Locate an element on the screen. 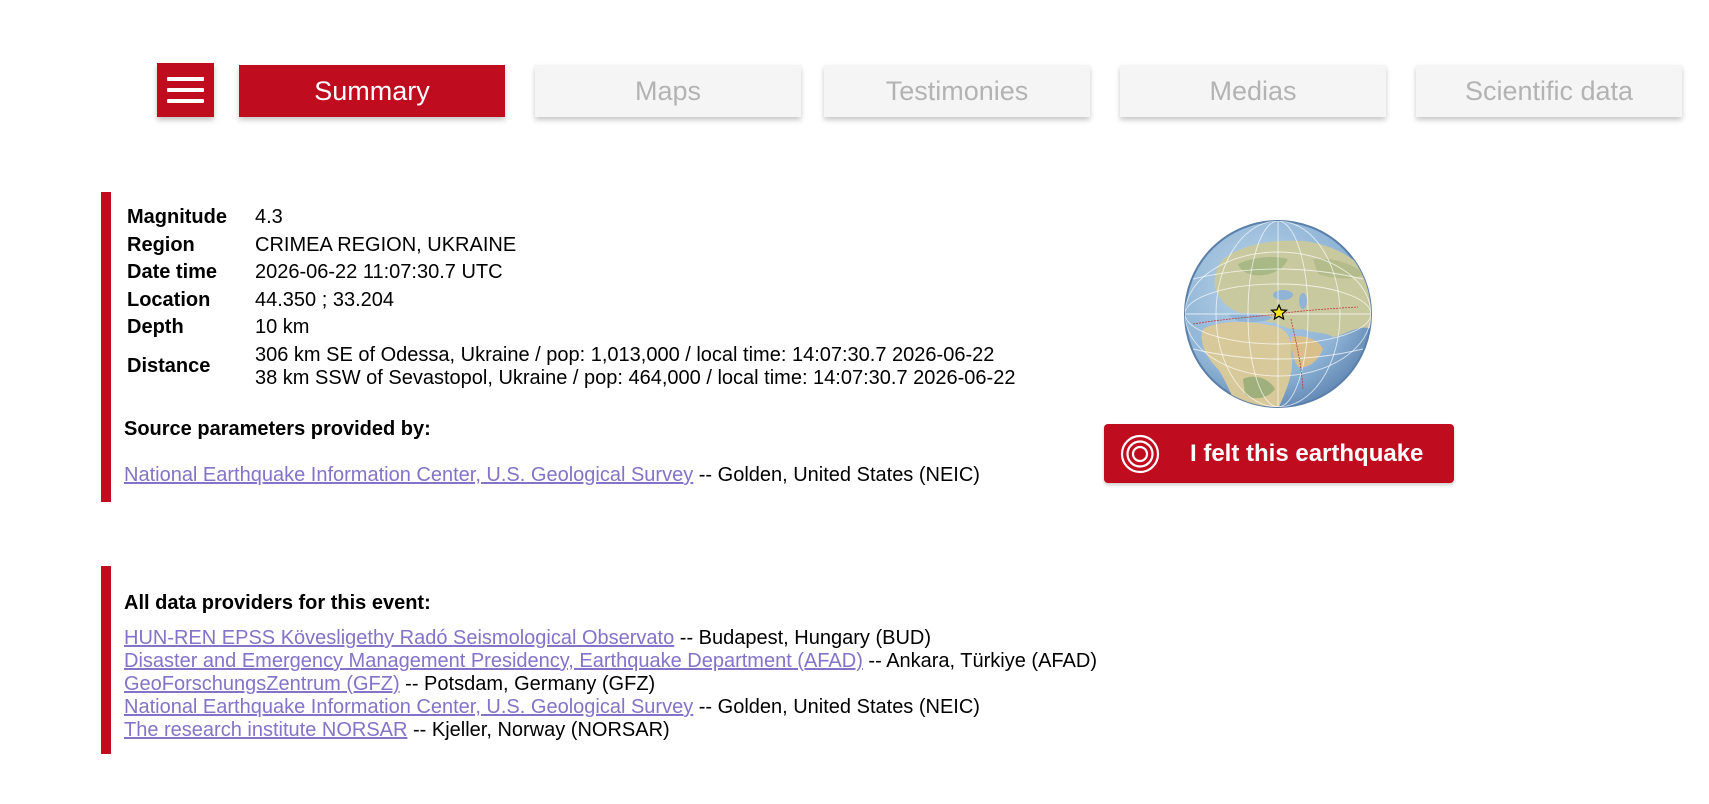 This screenshot has width=1709, height=804. info-row-region: Region CRIMEA REGION, UKRAINE is located at coordinates (571, 246).